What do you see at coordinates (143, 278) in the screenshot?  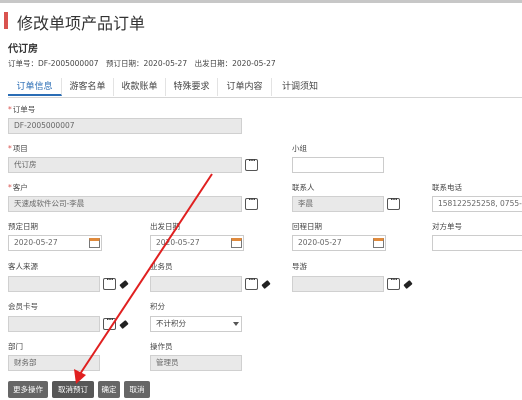 I see `annotation-arrow-icon` at bounding box center [143, 278].